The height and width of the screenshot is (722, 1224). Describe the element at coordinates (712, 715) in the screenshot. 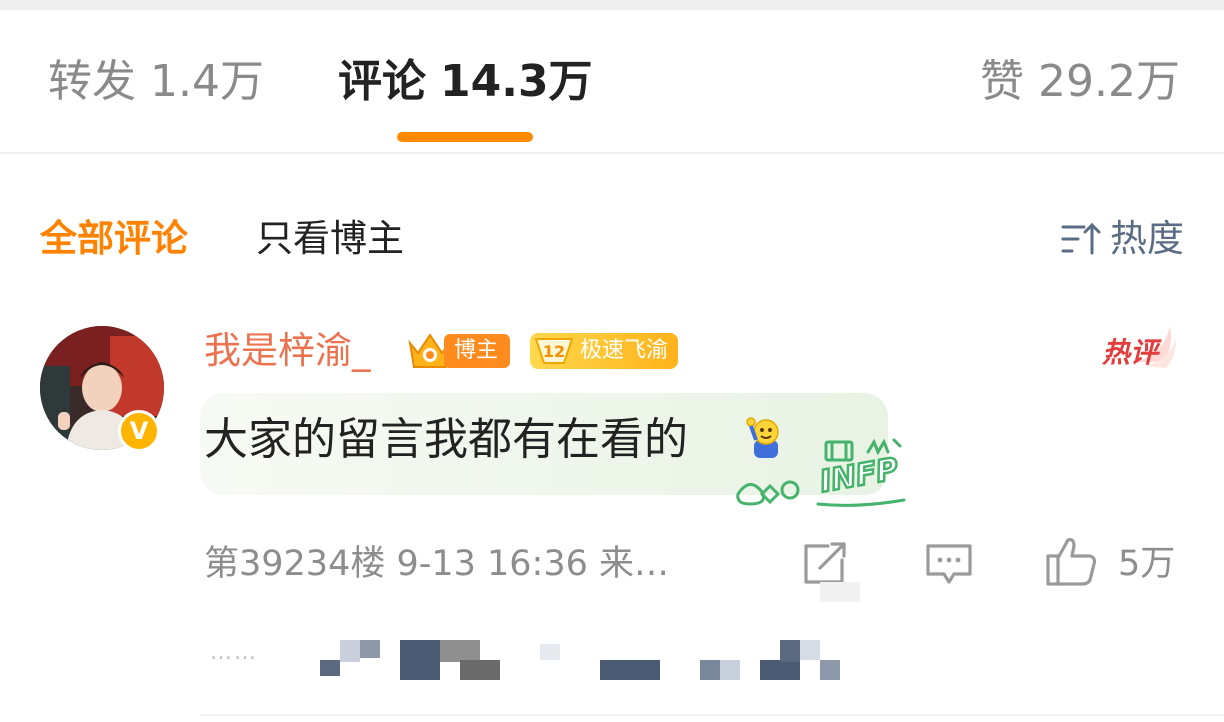

I see `comment-divider` at that location.